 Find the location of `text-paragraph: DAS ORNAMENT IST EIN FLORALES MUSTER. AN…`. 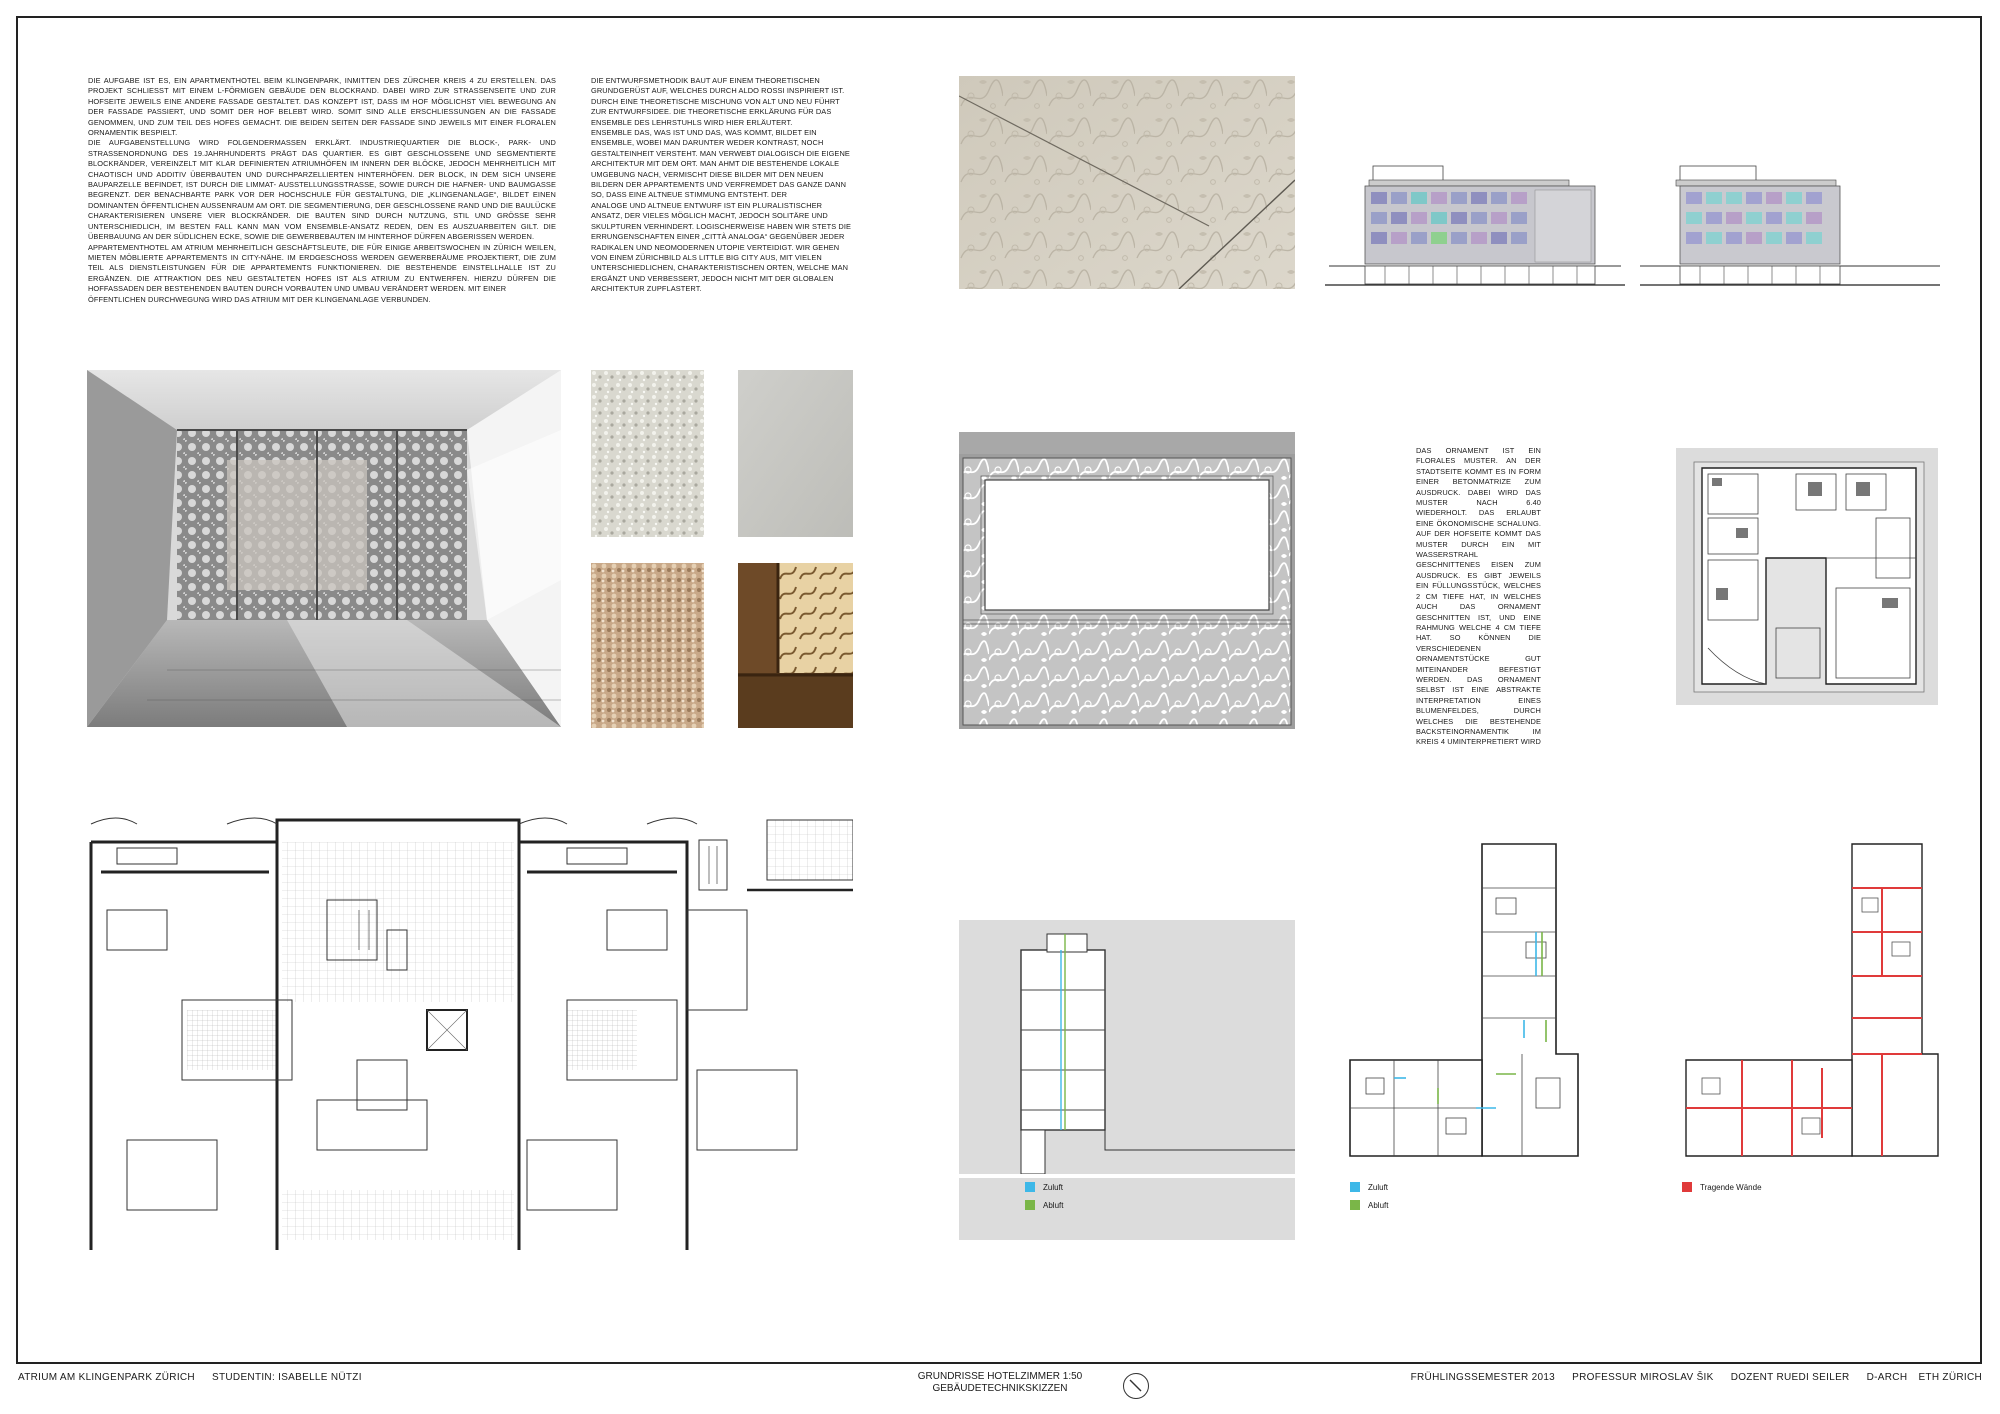

text-paragraph: DAS ORNAMENT IST EIN FLORALES MUSTER. AN… is located at coordinates (1478, 596).